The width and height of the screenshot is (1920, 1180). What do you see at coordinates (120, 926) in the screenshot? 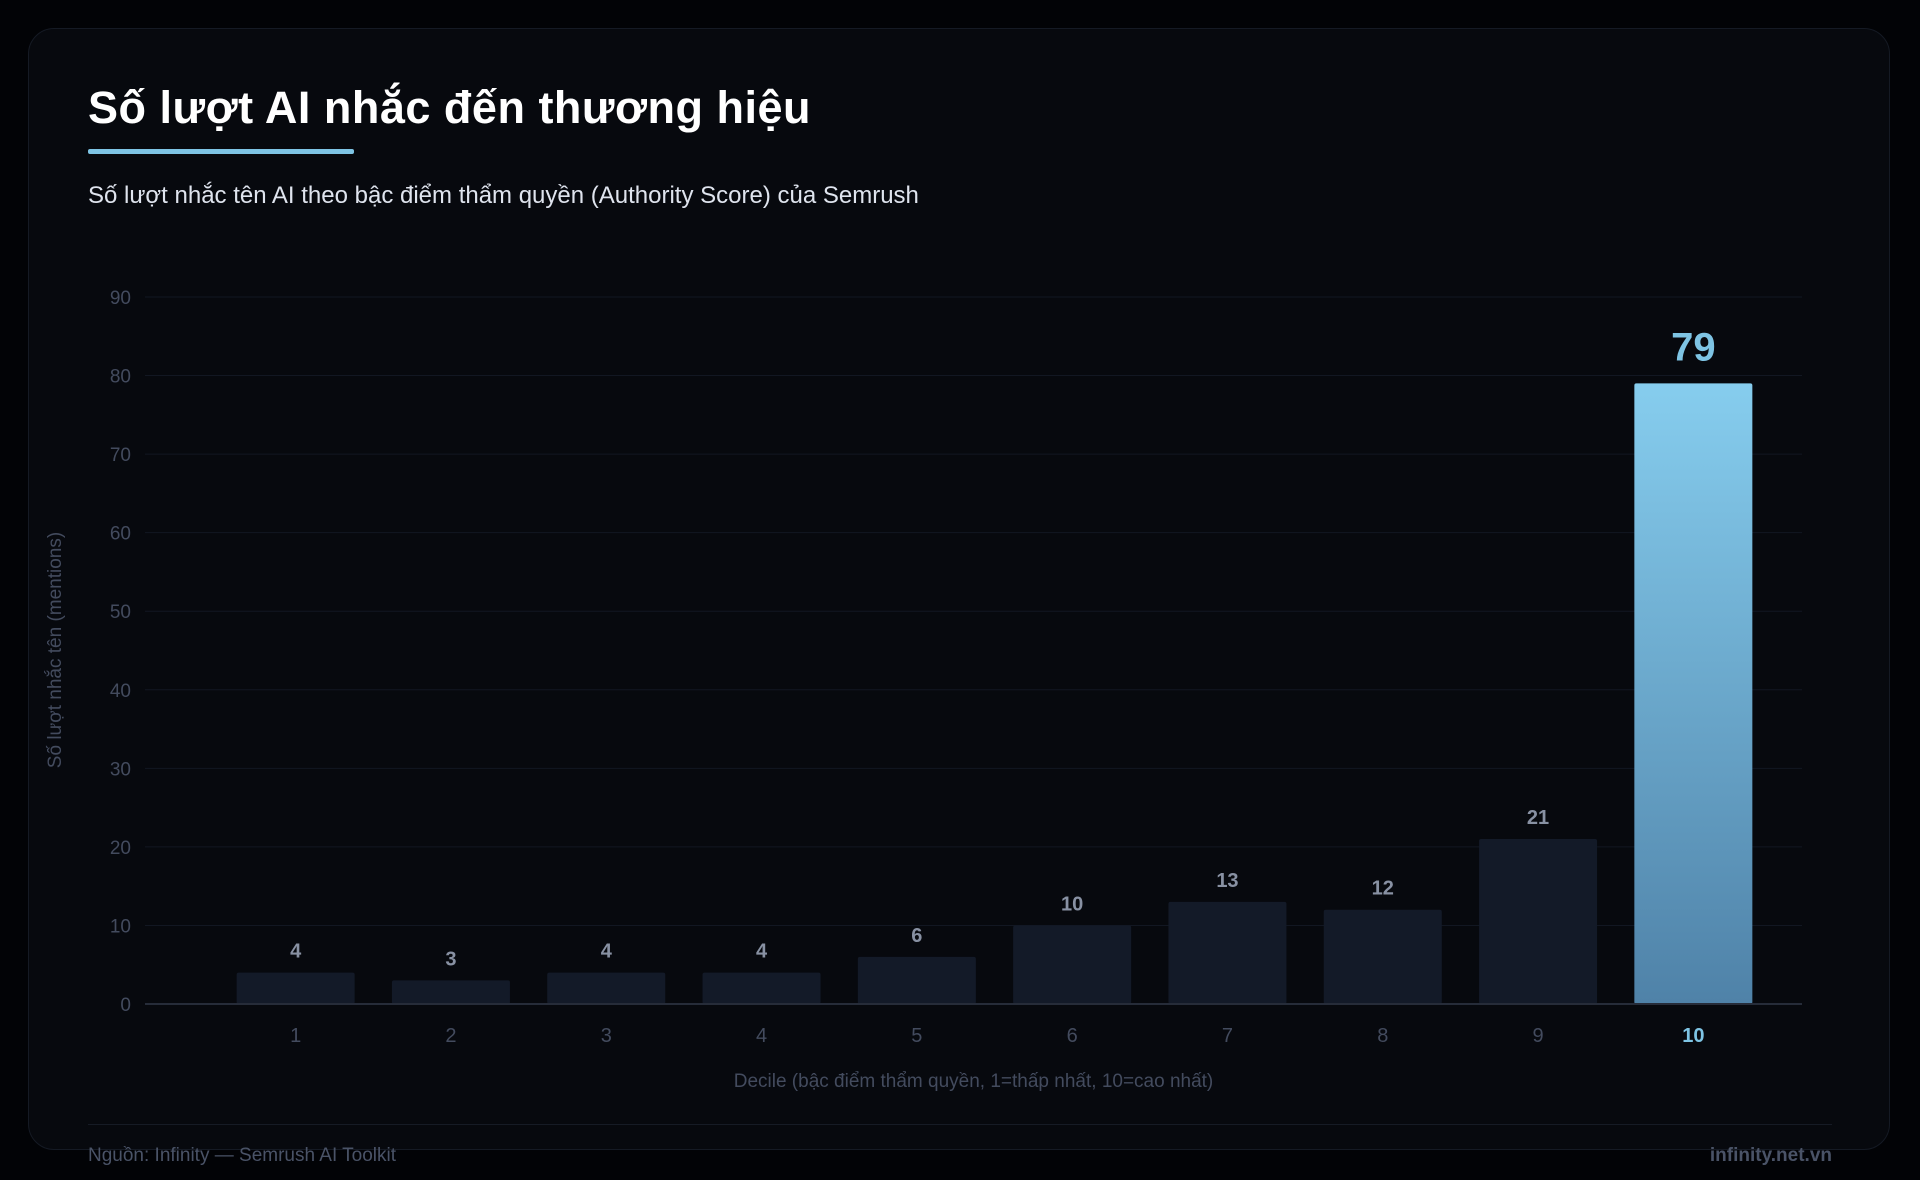
I see `y-tick-label: 10` at bounding box center [120, 926].